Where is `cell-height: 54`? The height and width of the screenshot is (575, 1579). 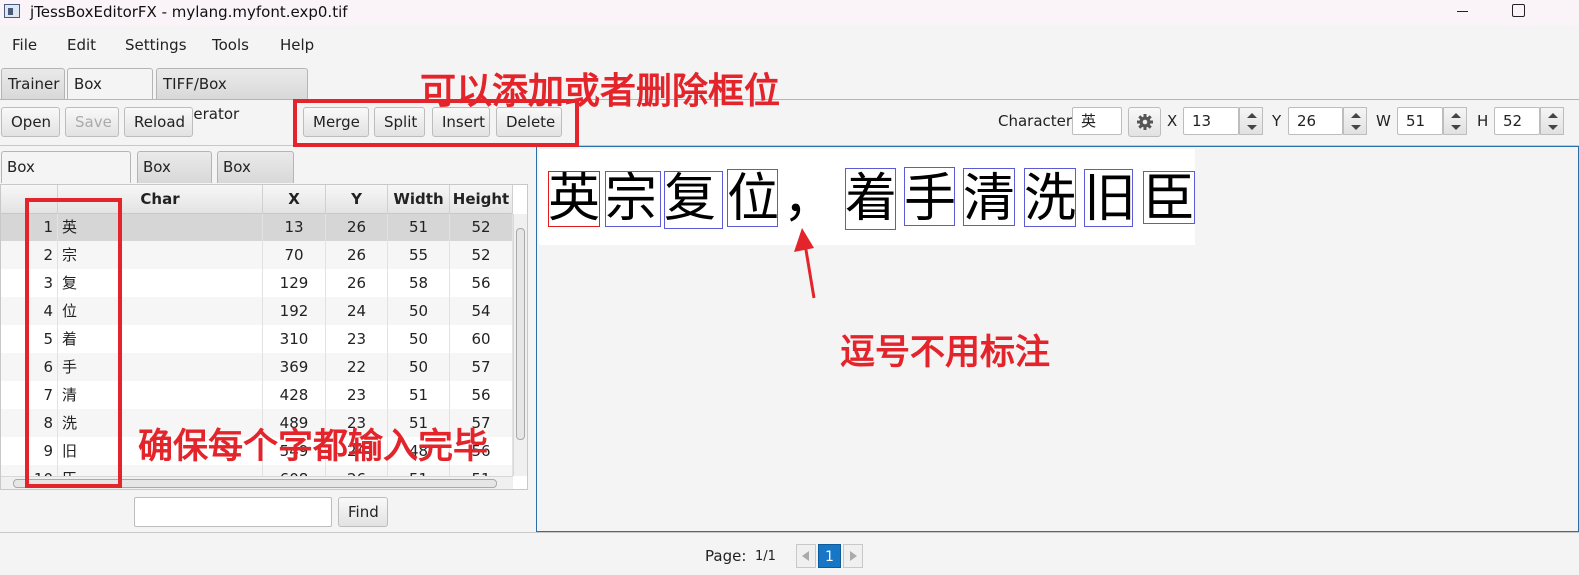 cell-height: 54 is located at coordinates (481, 311).